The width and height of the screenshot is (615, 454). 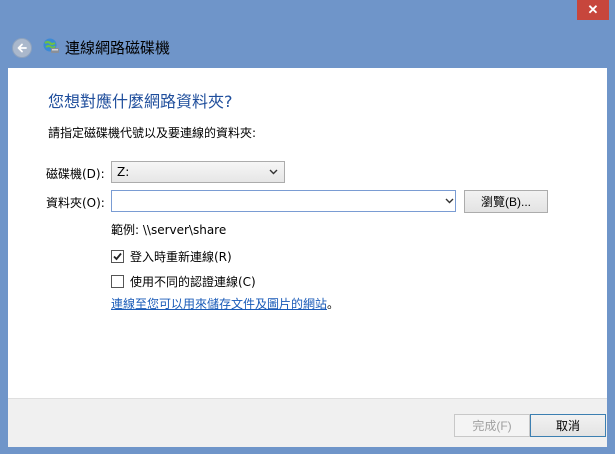 I want to click on drive-label: 磁碟機(D):, so click(x=75, y=174).